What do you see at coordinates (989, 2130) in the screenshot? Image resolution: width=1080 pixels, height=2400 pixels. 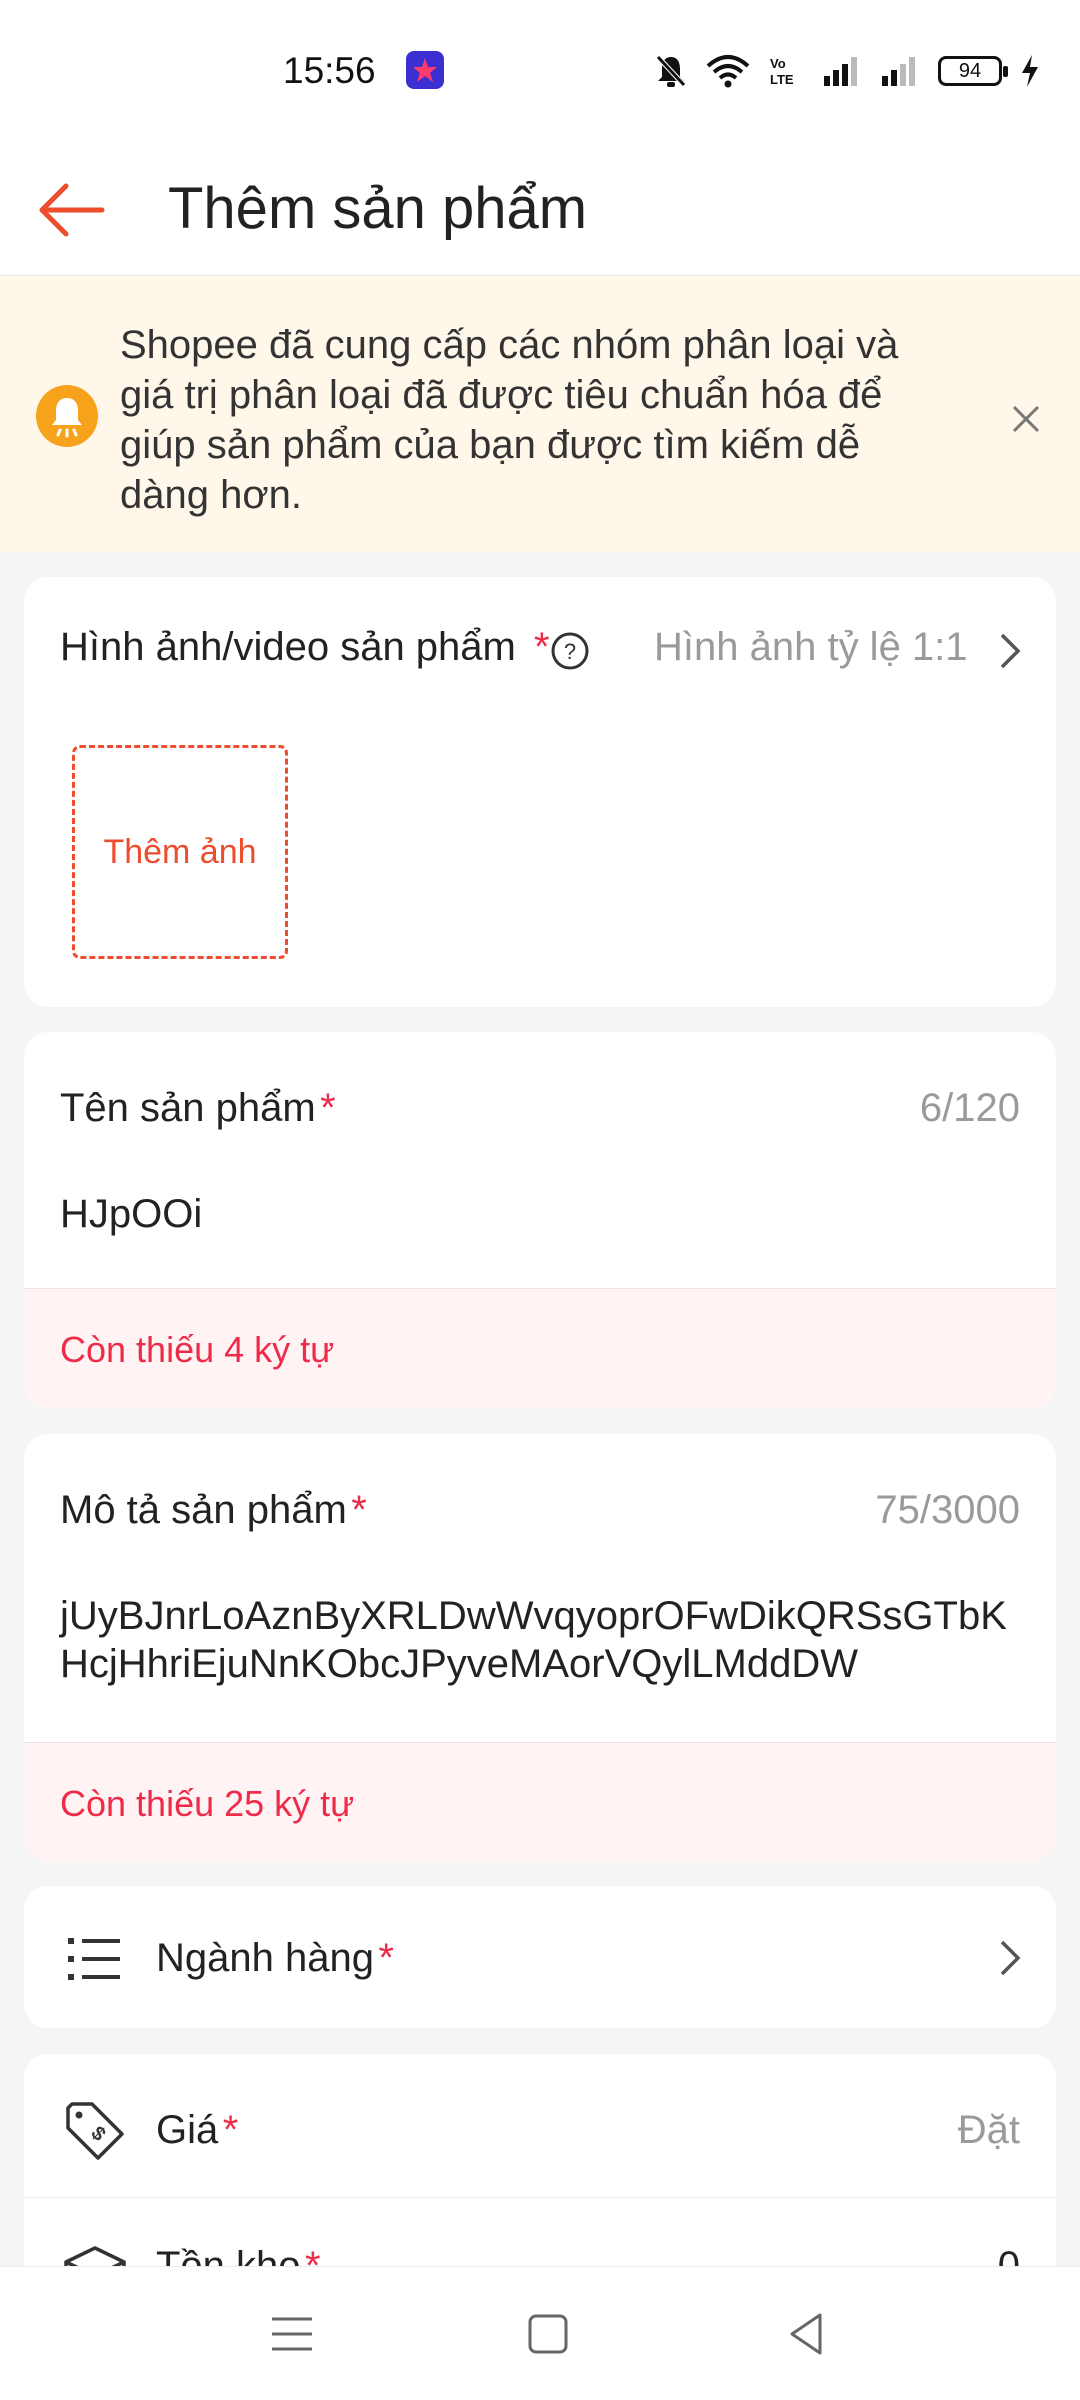 I see `price-input: Đặt` at bounding box center [989, 2130].